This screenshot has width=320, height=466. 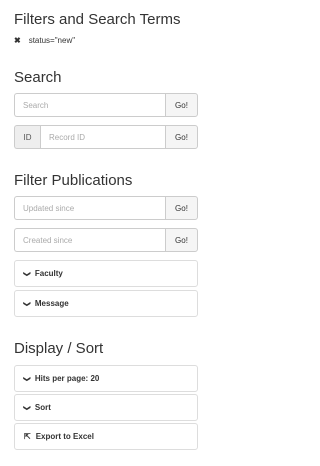 I want to click on active-filter-tag: ✖ status="new", so click(x=44, y=40).